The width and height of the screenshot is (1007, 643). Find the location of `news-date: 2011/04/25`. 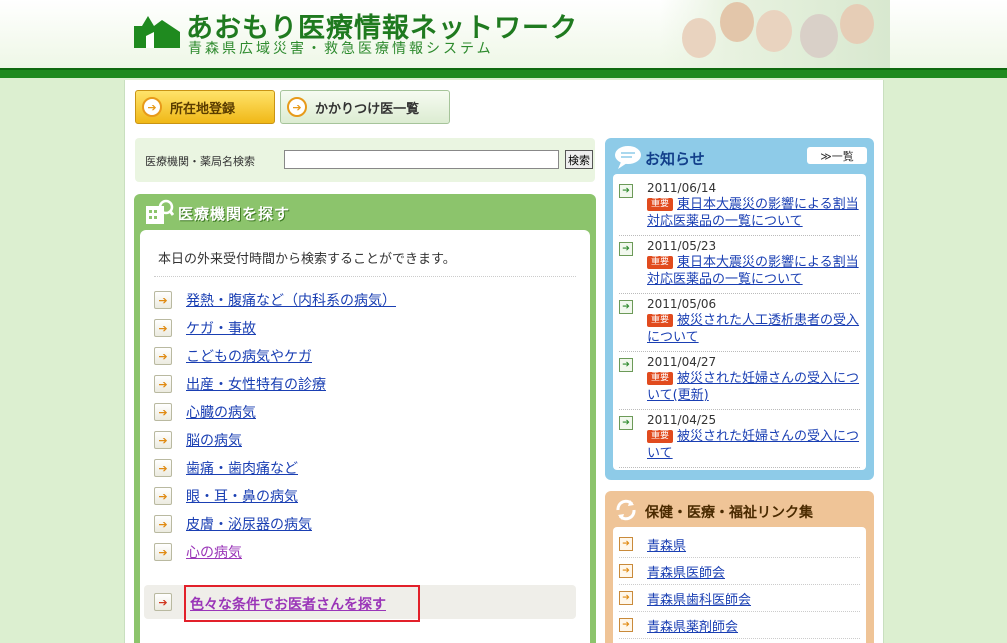

news-date: 2011/04/25 is located at coordinates (682, 420).